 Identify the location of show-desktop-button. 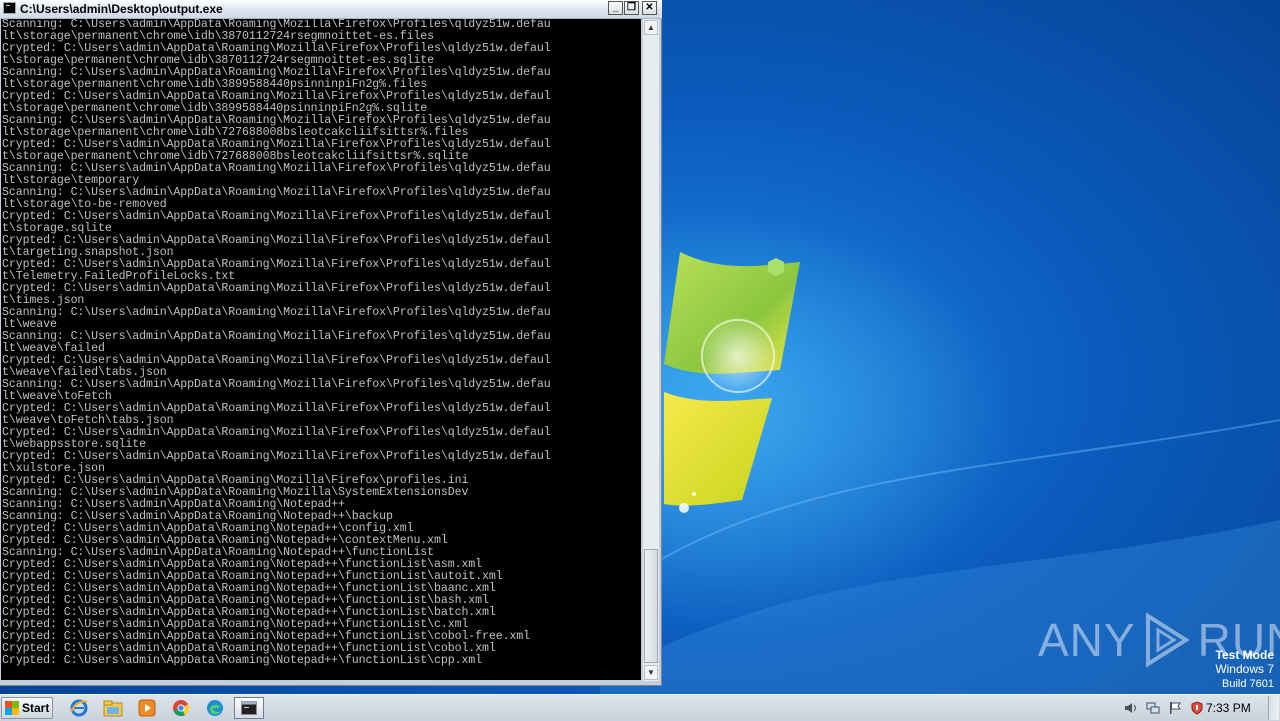
(1273, 708).